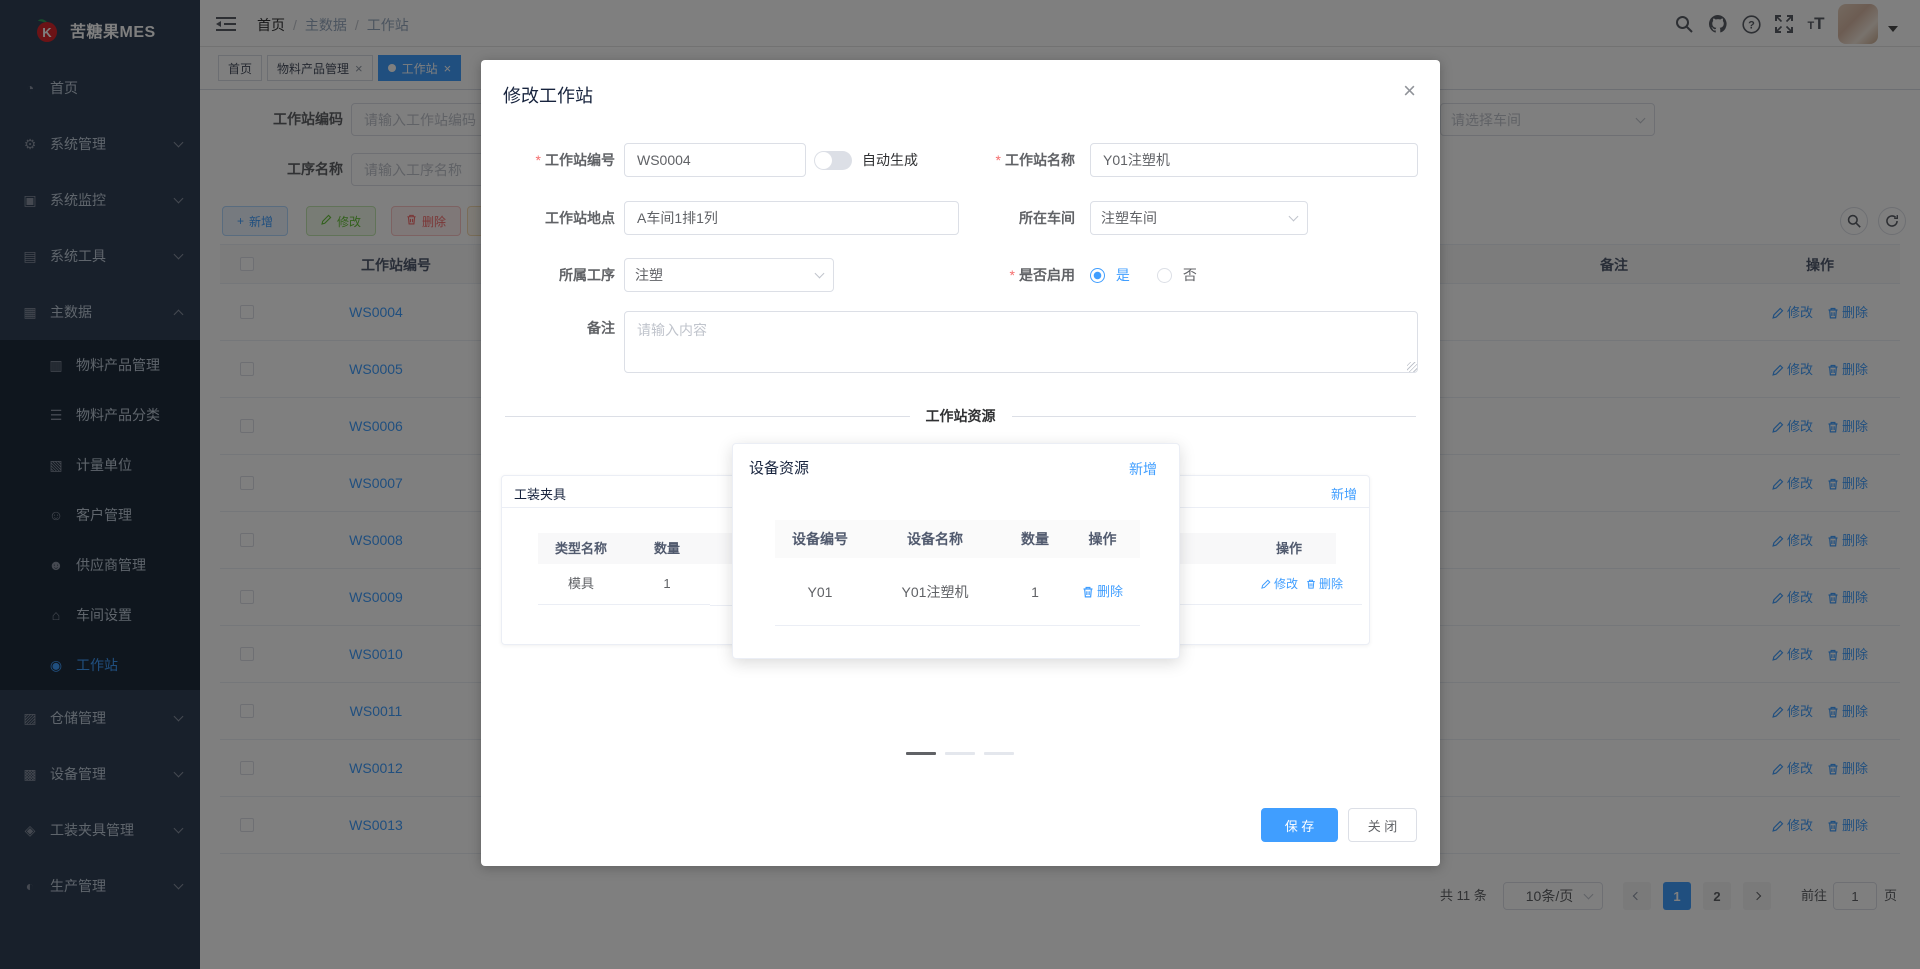 This screenshot has width=1920, height=969. What do you see at coordinates (1382, 825) in the screenshot?
I see `dialog-close-button: 关 闭` at bounding box center [1382, 825].